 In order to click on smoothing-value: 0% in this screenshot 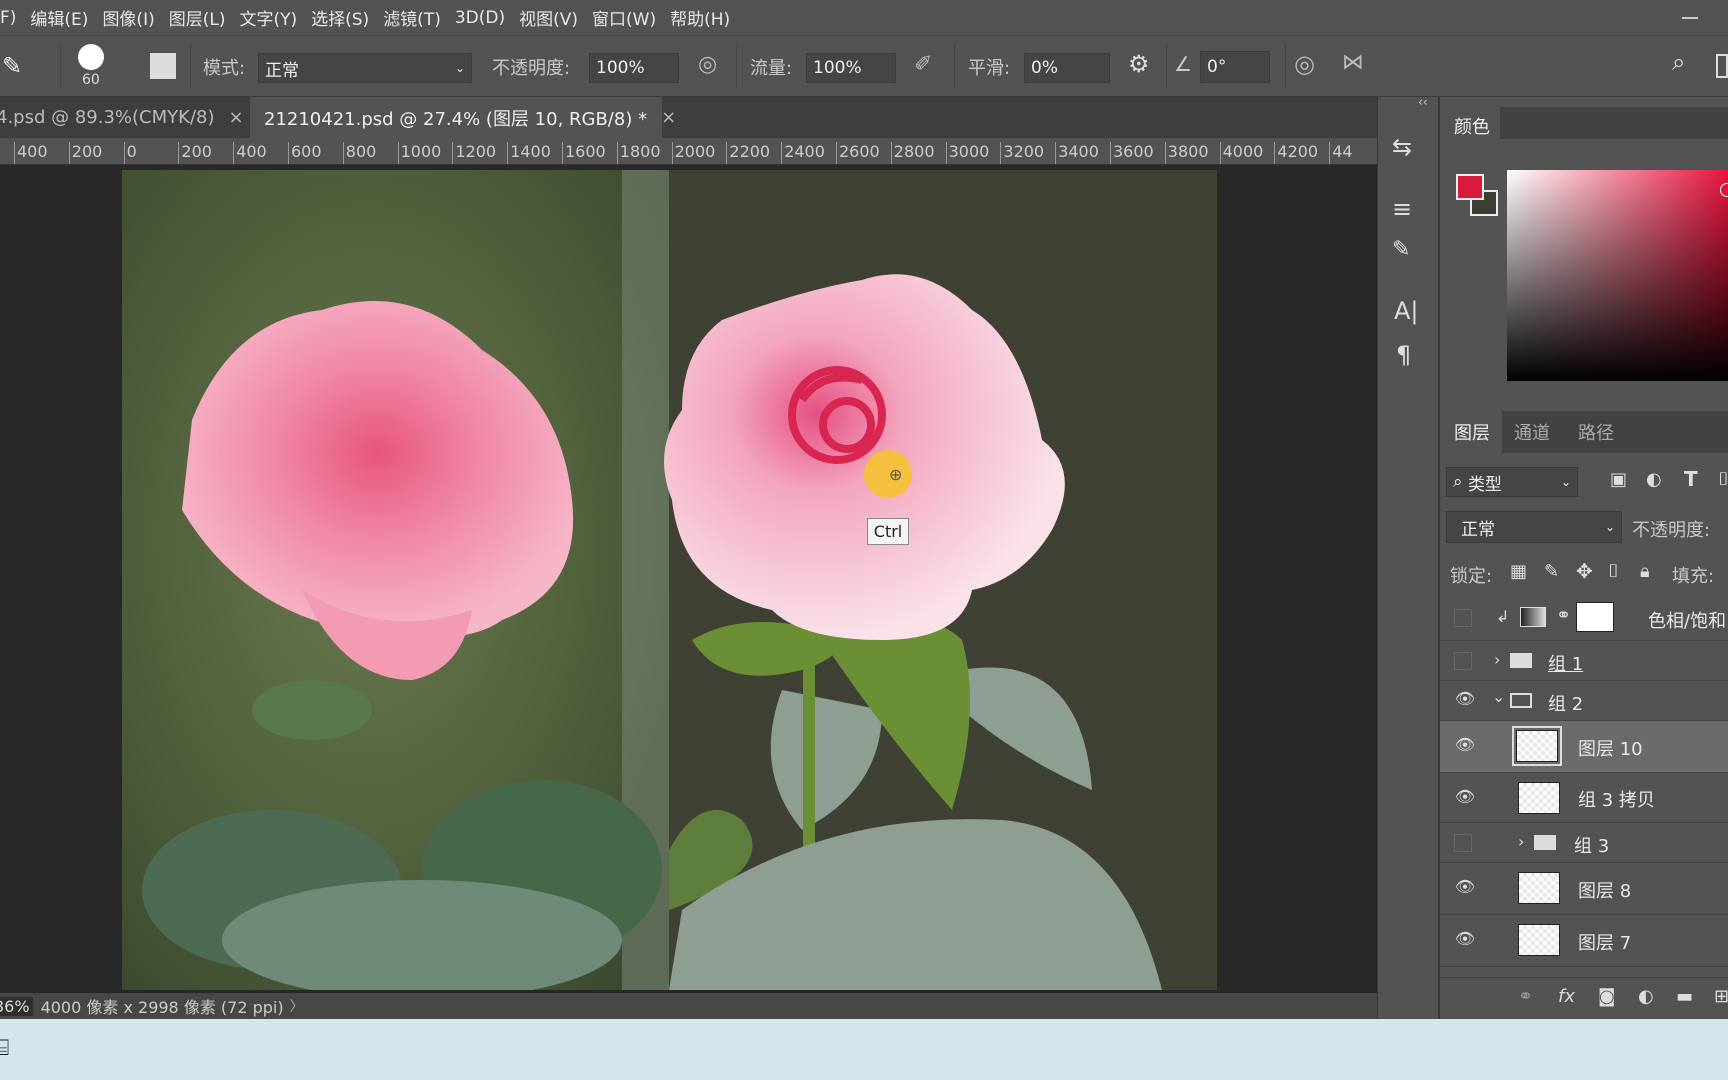, I will do `click(1044, 68)`.